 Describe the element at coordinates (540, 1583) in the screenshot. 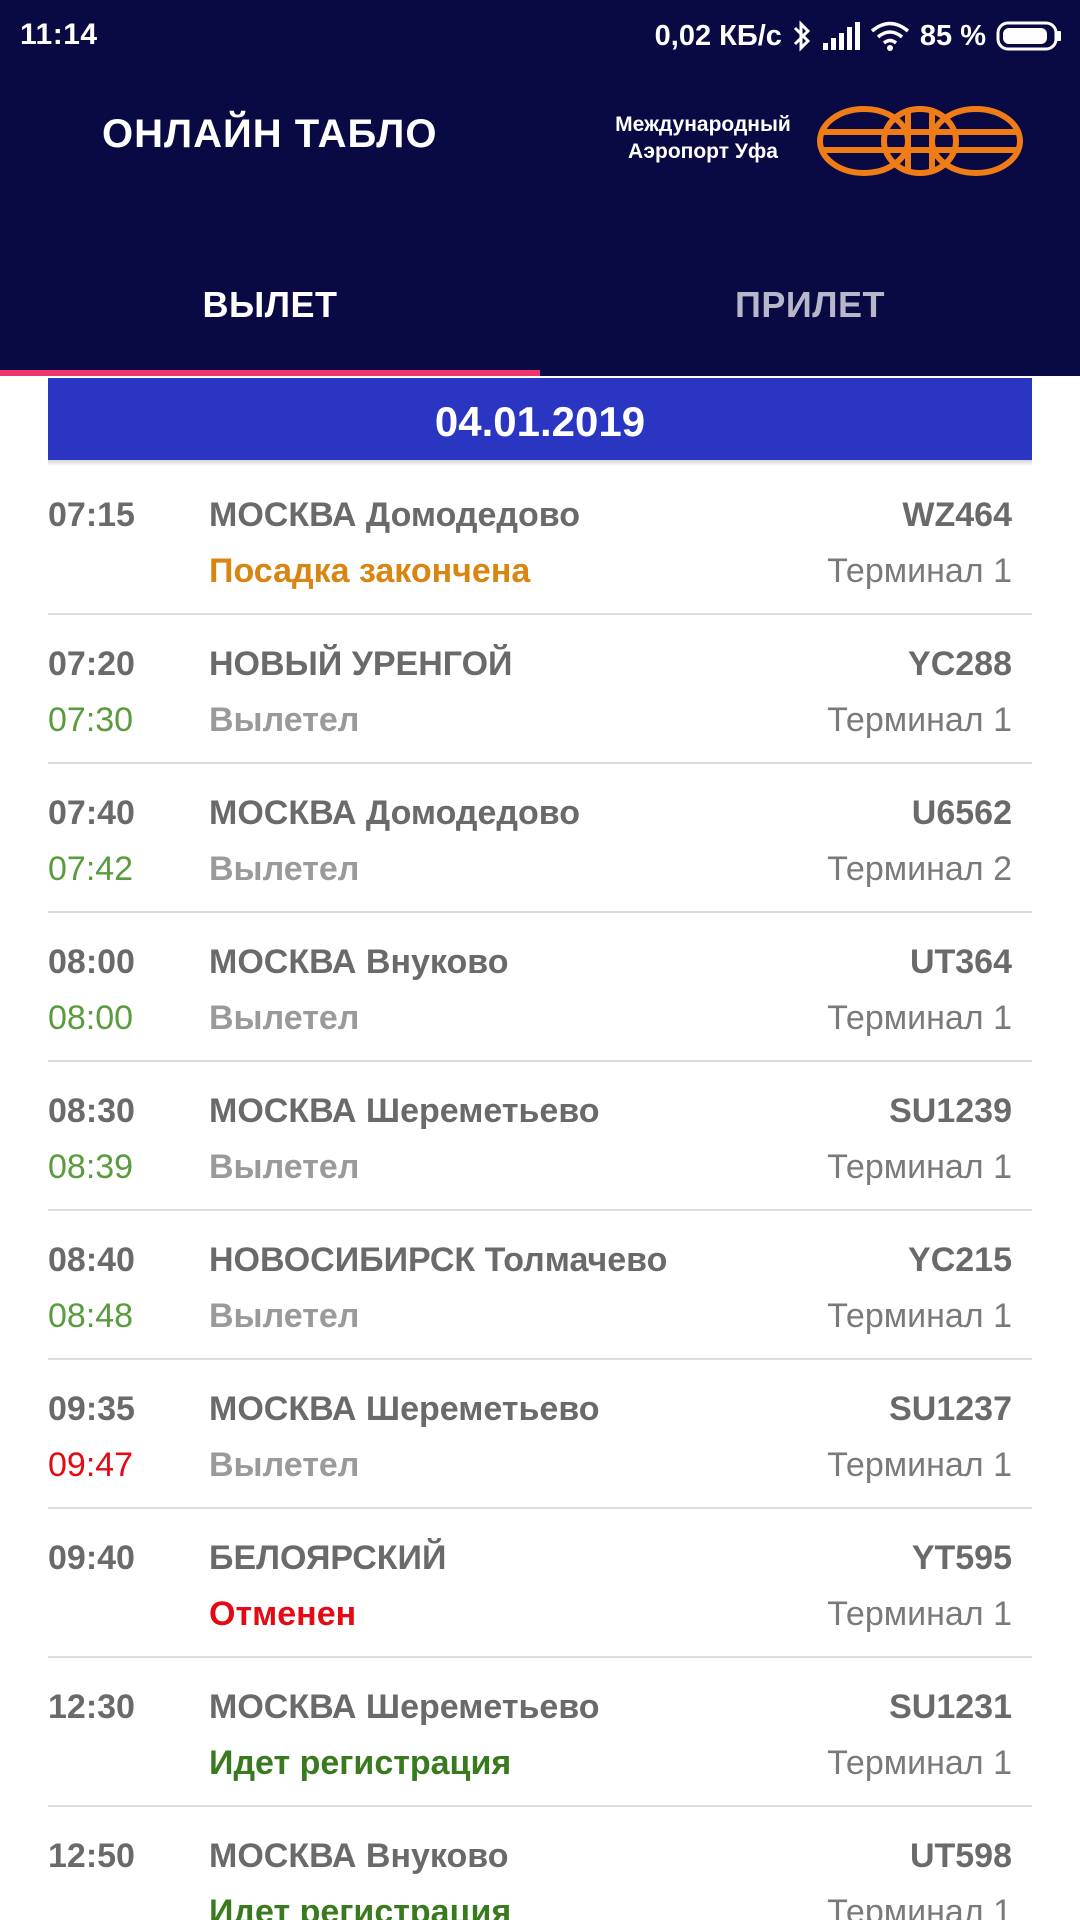

I see `flight-row: 09:40 БЕЛОЯРСКИЙ Отменен YT595 Терминал 1` at that location.